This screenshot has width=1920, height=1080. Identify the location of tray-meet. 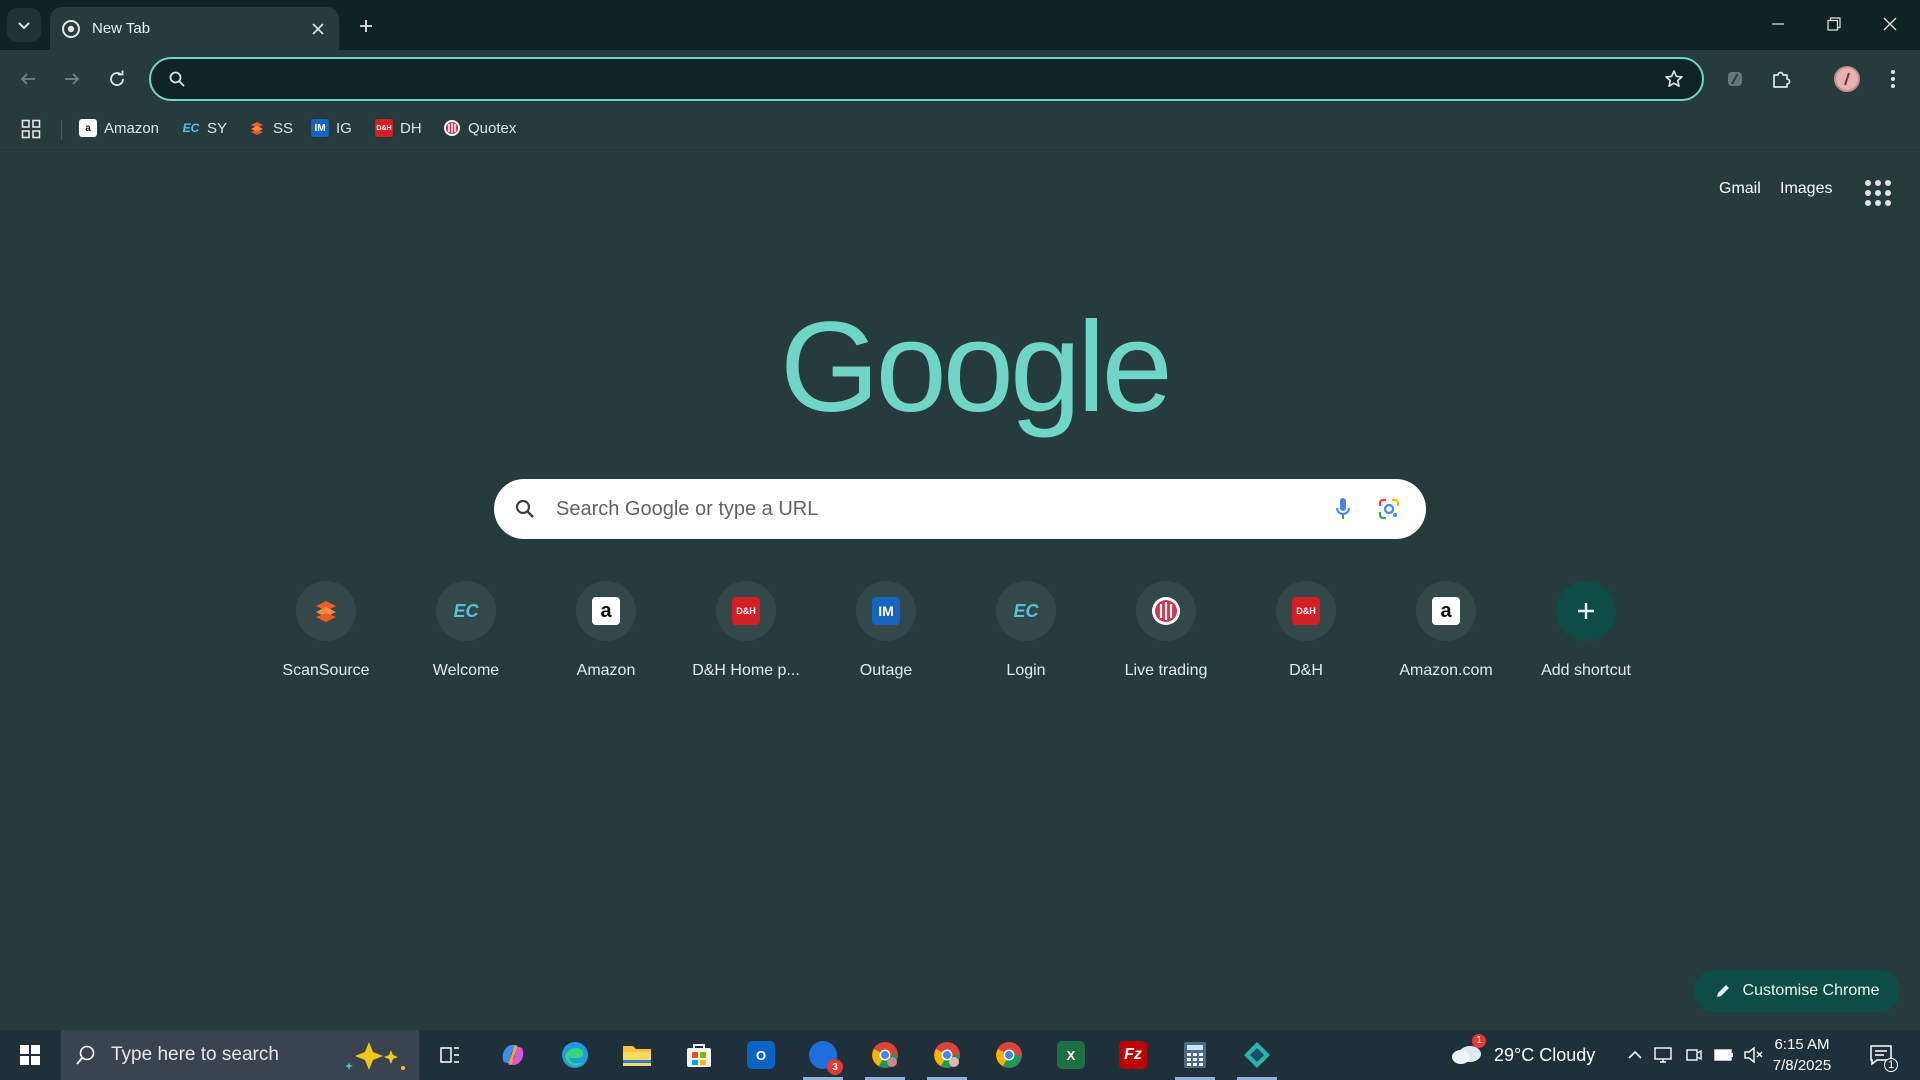
(1694, 1055).